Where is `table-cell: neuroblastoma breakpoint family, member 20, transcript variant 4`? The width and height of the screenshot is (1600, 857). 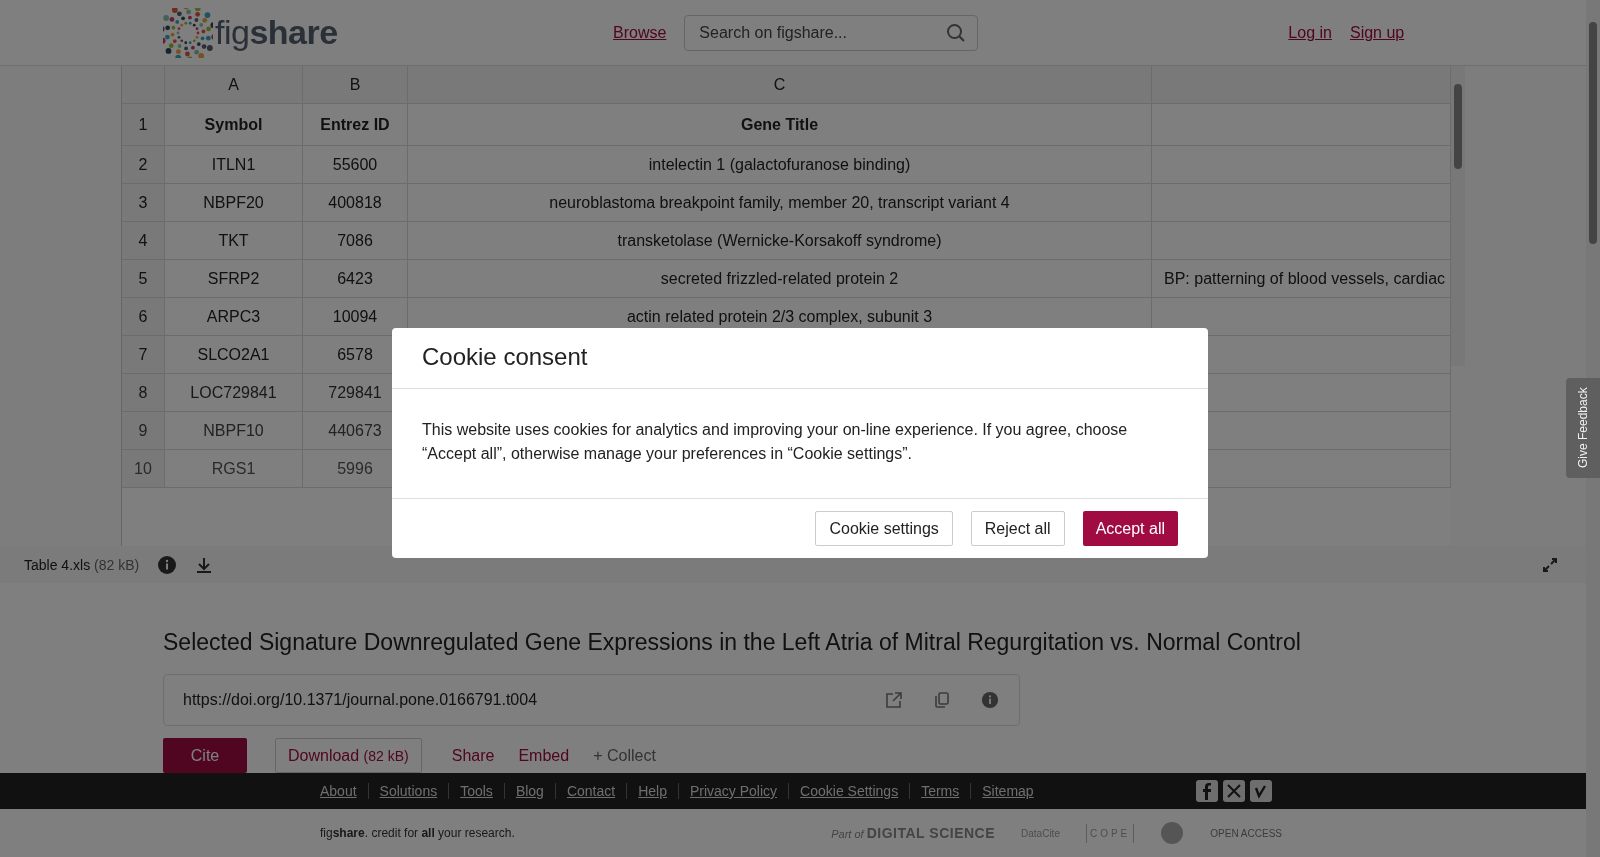
table-cell: neuroblastoma breakpoint family, member 20, transcript variant 4 is located at coordinates (780, 202).